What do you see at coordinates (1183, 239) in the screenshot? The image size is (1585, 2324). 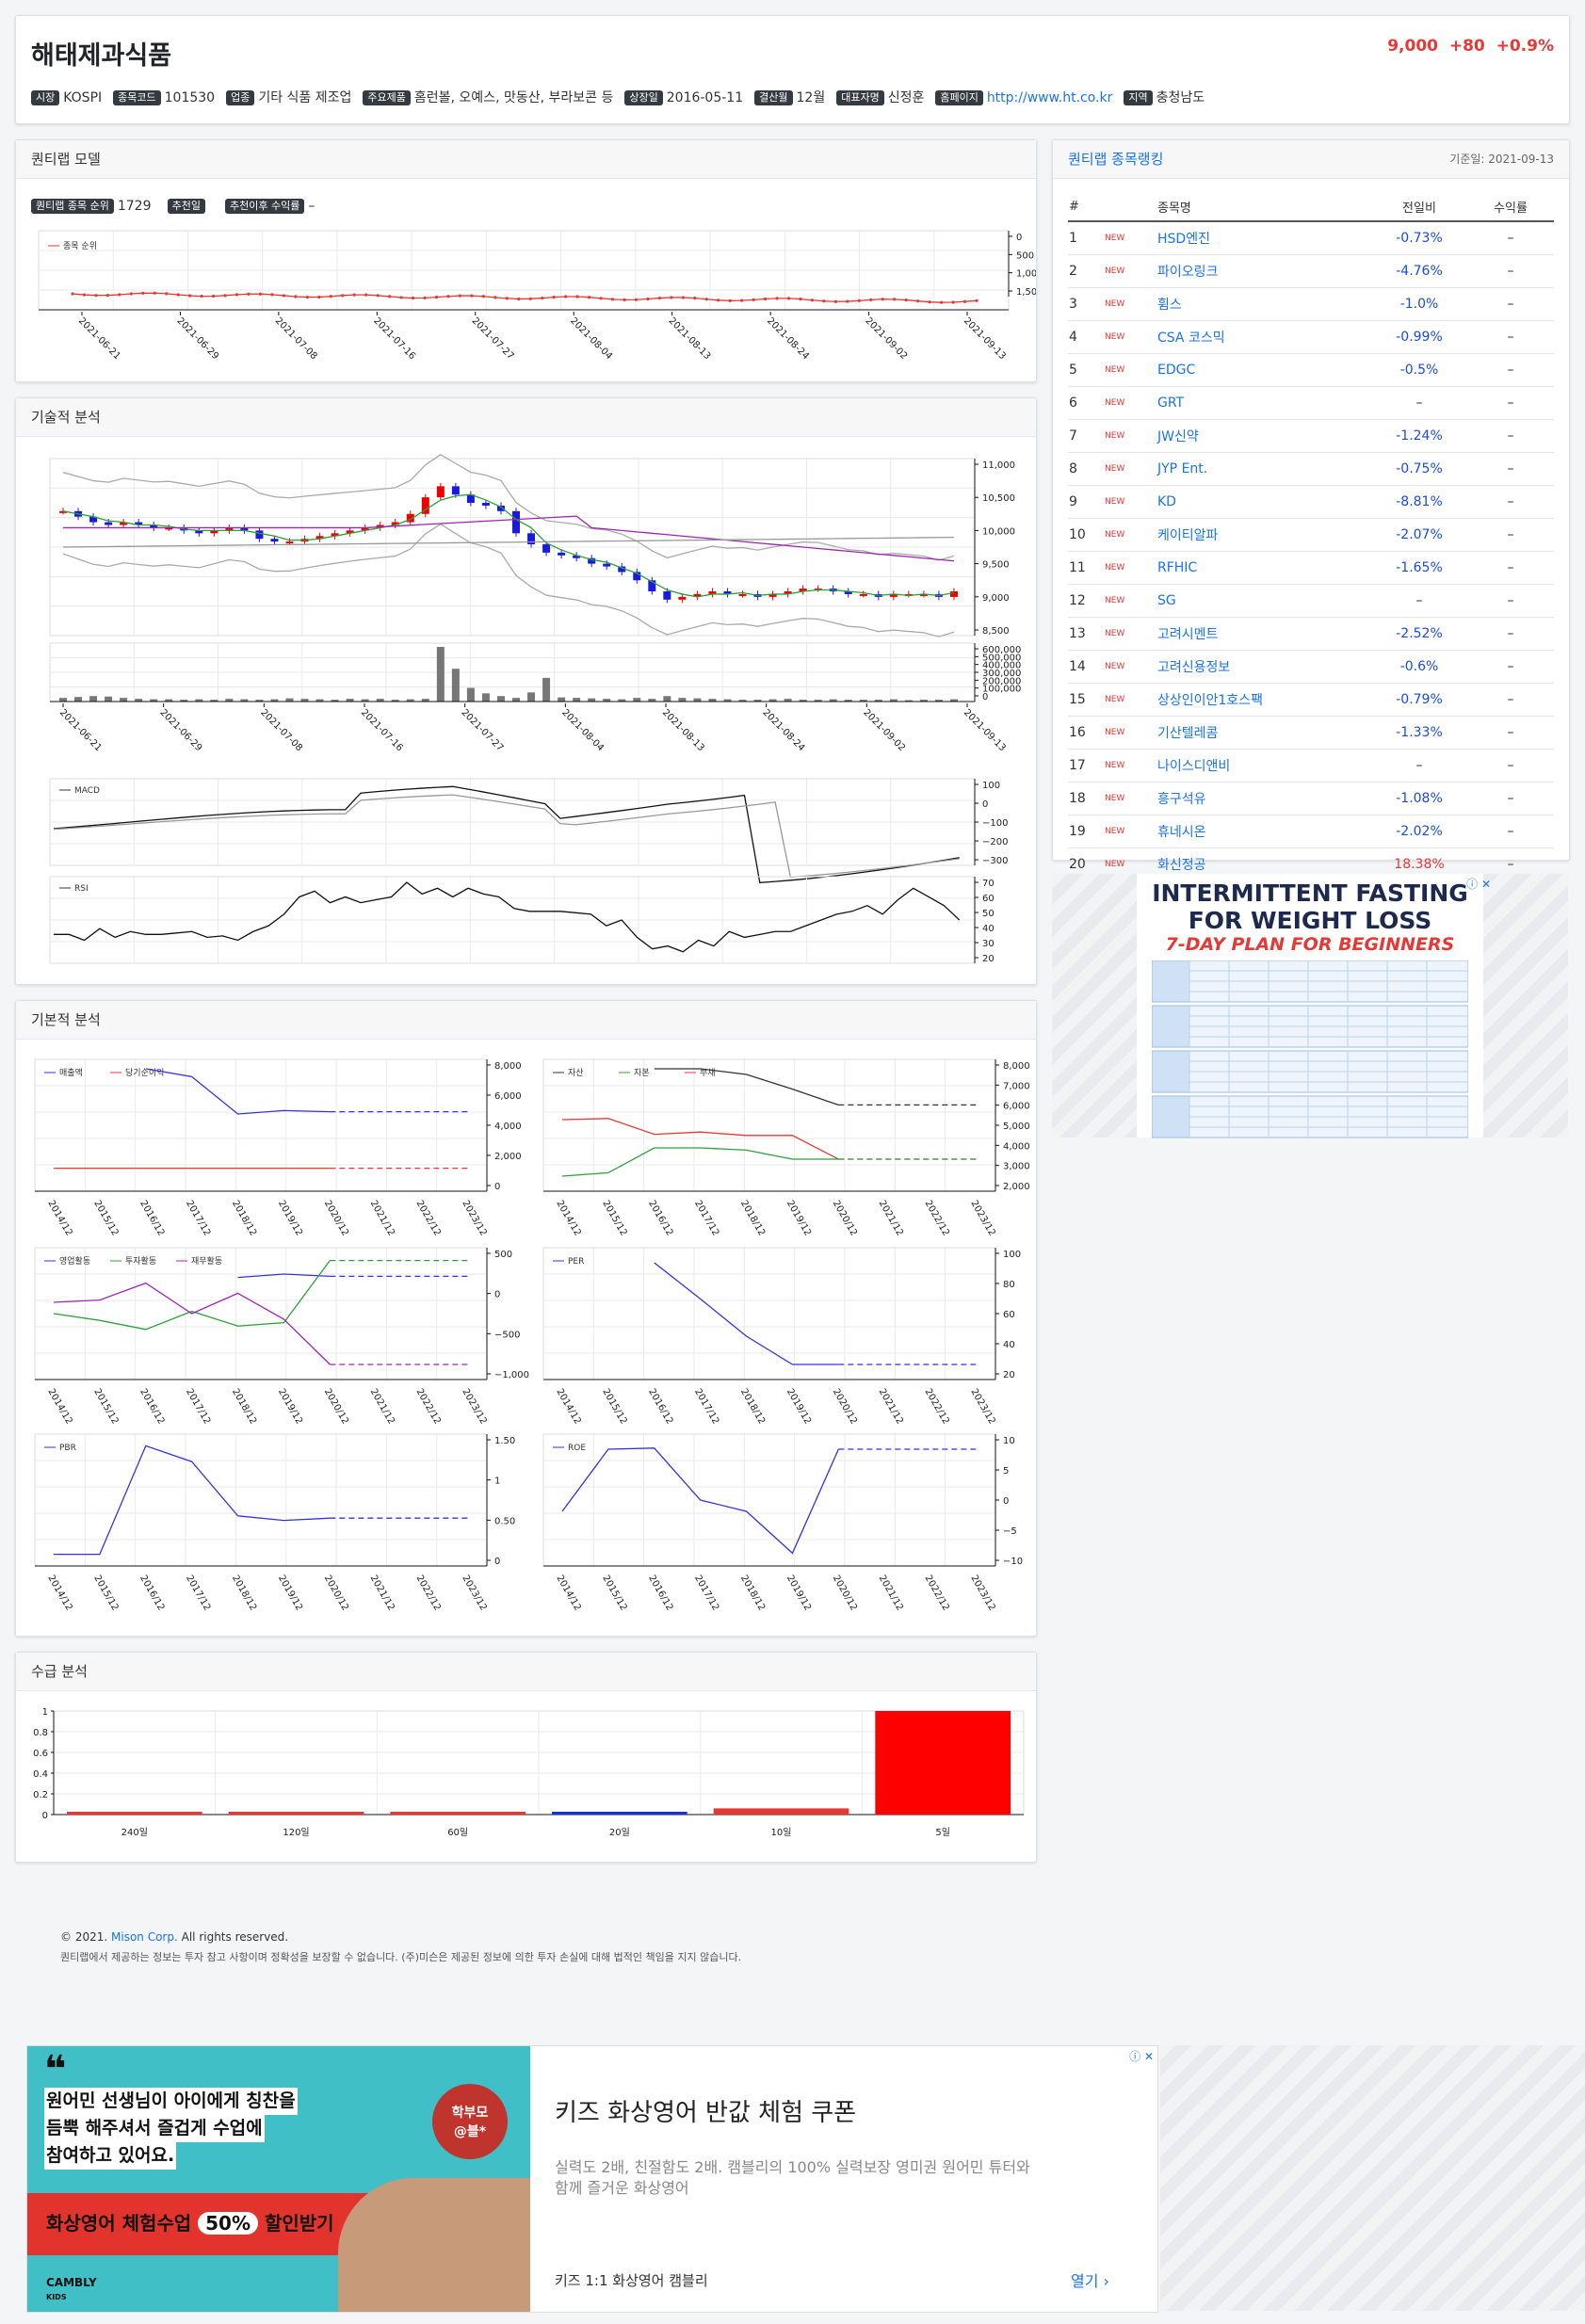 I see `stock-link: HSD엔진` at bounding box center [1183, 239].